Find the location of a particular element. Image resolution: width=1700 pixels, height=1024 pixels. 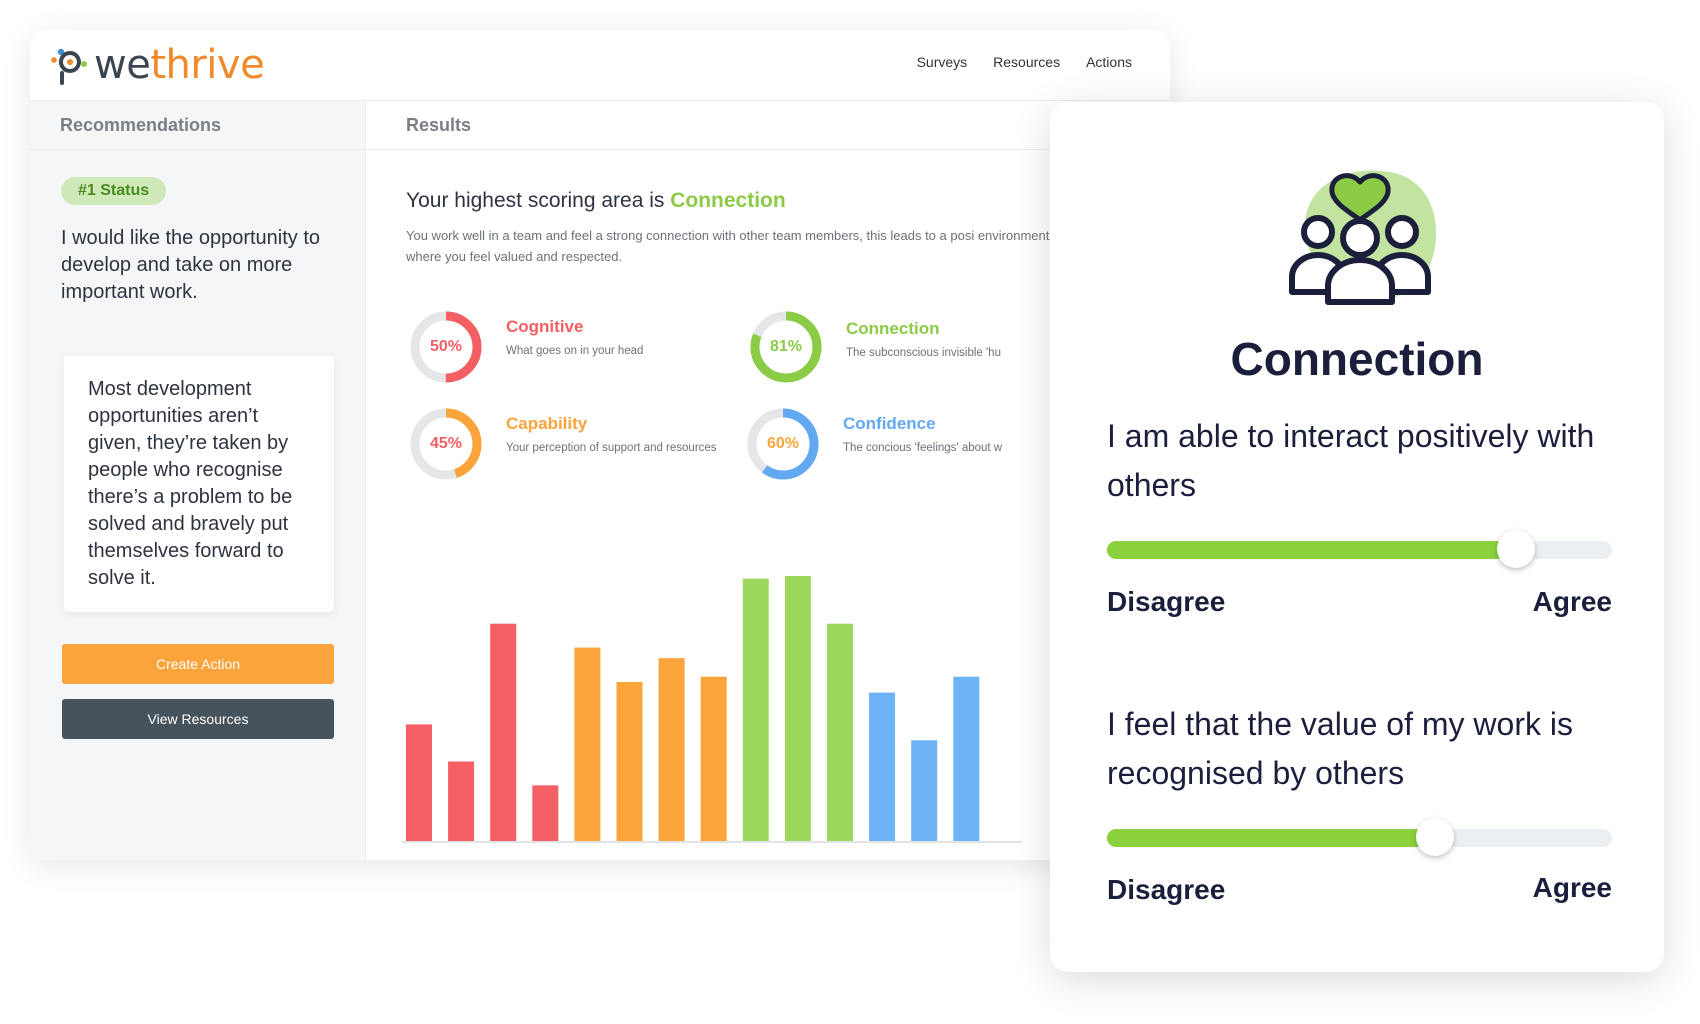

nav-actions: Actions is located at coordinates (1109, 62).